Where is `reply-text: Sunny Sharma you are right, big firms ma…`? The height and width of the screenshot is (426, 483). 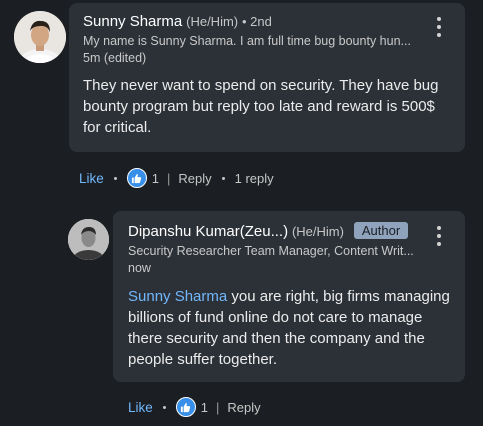 reply-text: Sunny Sharma you are right, big firms ma… is located at coordinates (291, 328).